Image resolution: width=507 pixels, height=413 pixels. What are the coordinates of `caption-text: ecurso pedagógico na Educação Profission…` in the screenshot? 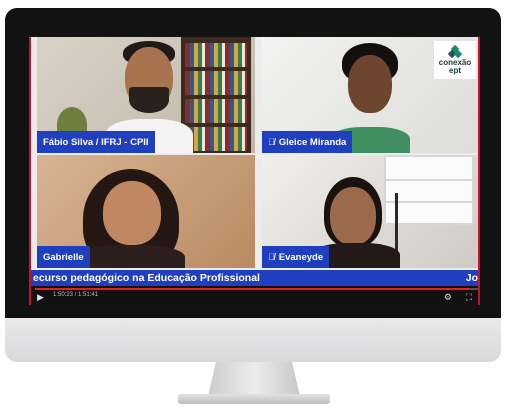 It's located at (146, 278).